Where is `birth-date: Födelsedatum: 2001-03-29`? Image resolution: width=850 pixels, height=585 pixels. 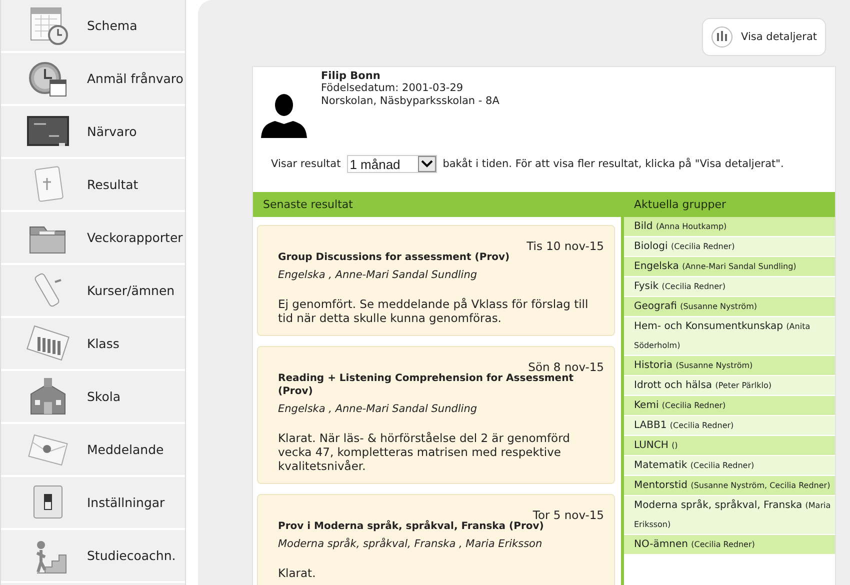 birth-date: Födelsedatum: 2001-03-29 is located at coordinates (392, 88).